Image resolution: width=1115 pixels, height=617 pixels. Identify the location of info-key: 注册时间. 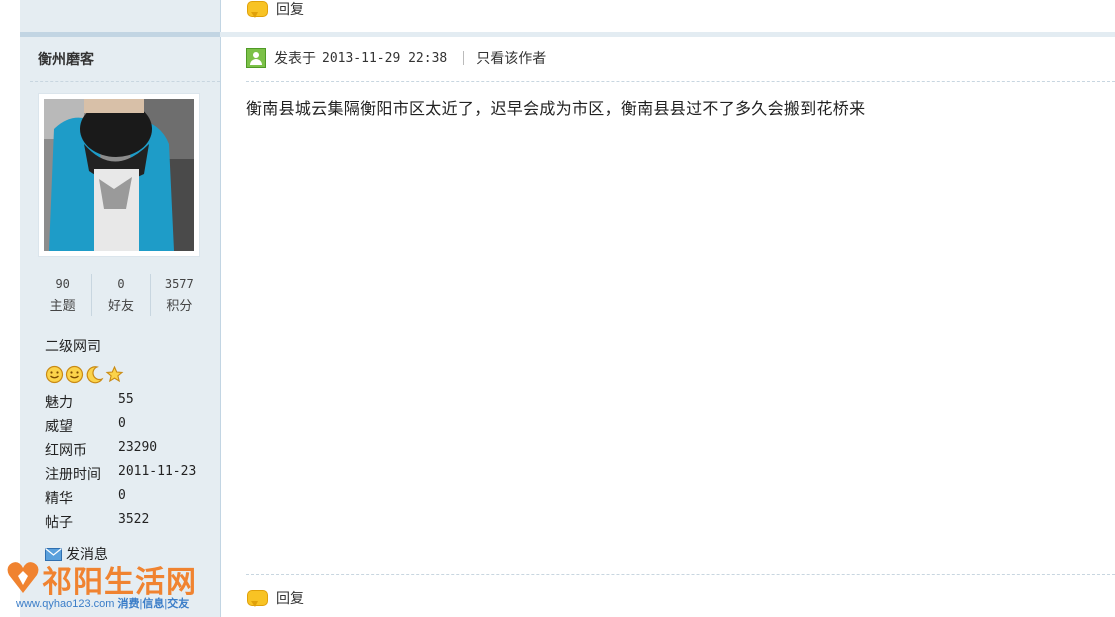
(73, 474).